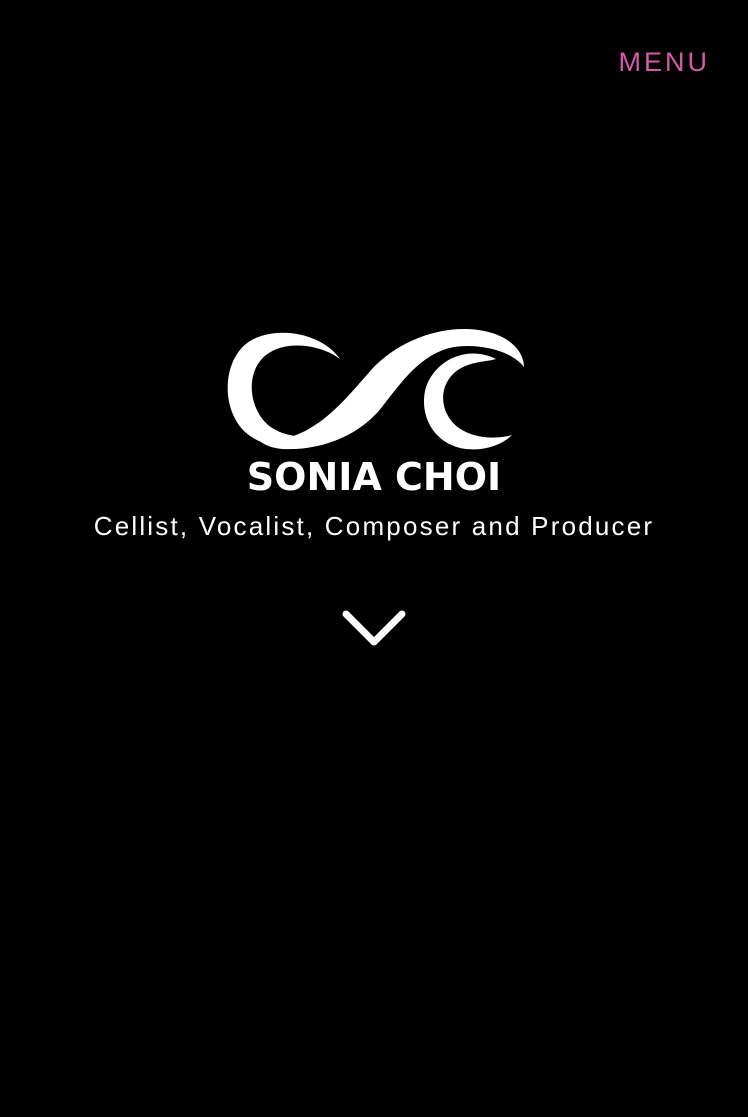 The image size is (748, 1117). What do you see at coordinates (375, 389) in the screenshot?
I see `logo-mark-icon` at bounding box center [375, 389].